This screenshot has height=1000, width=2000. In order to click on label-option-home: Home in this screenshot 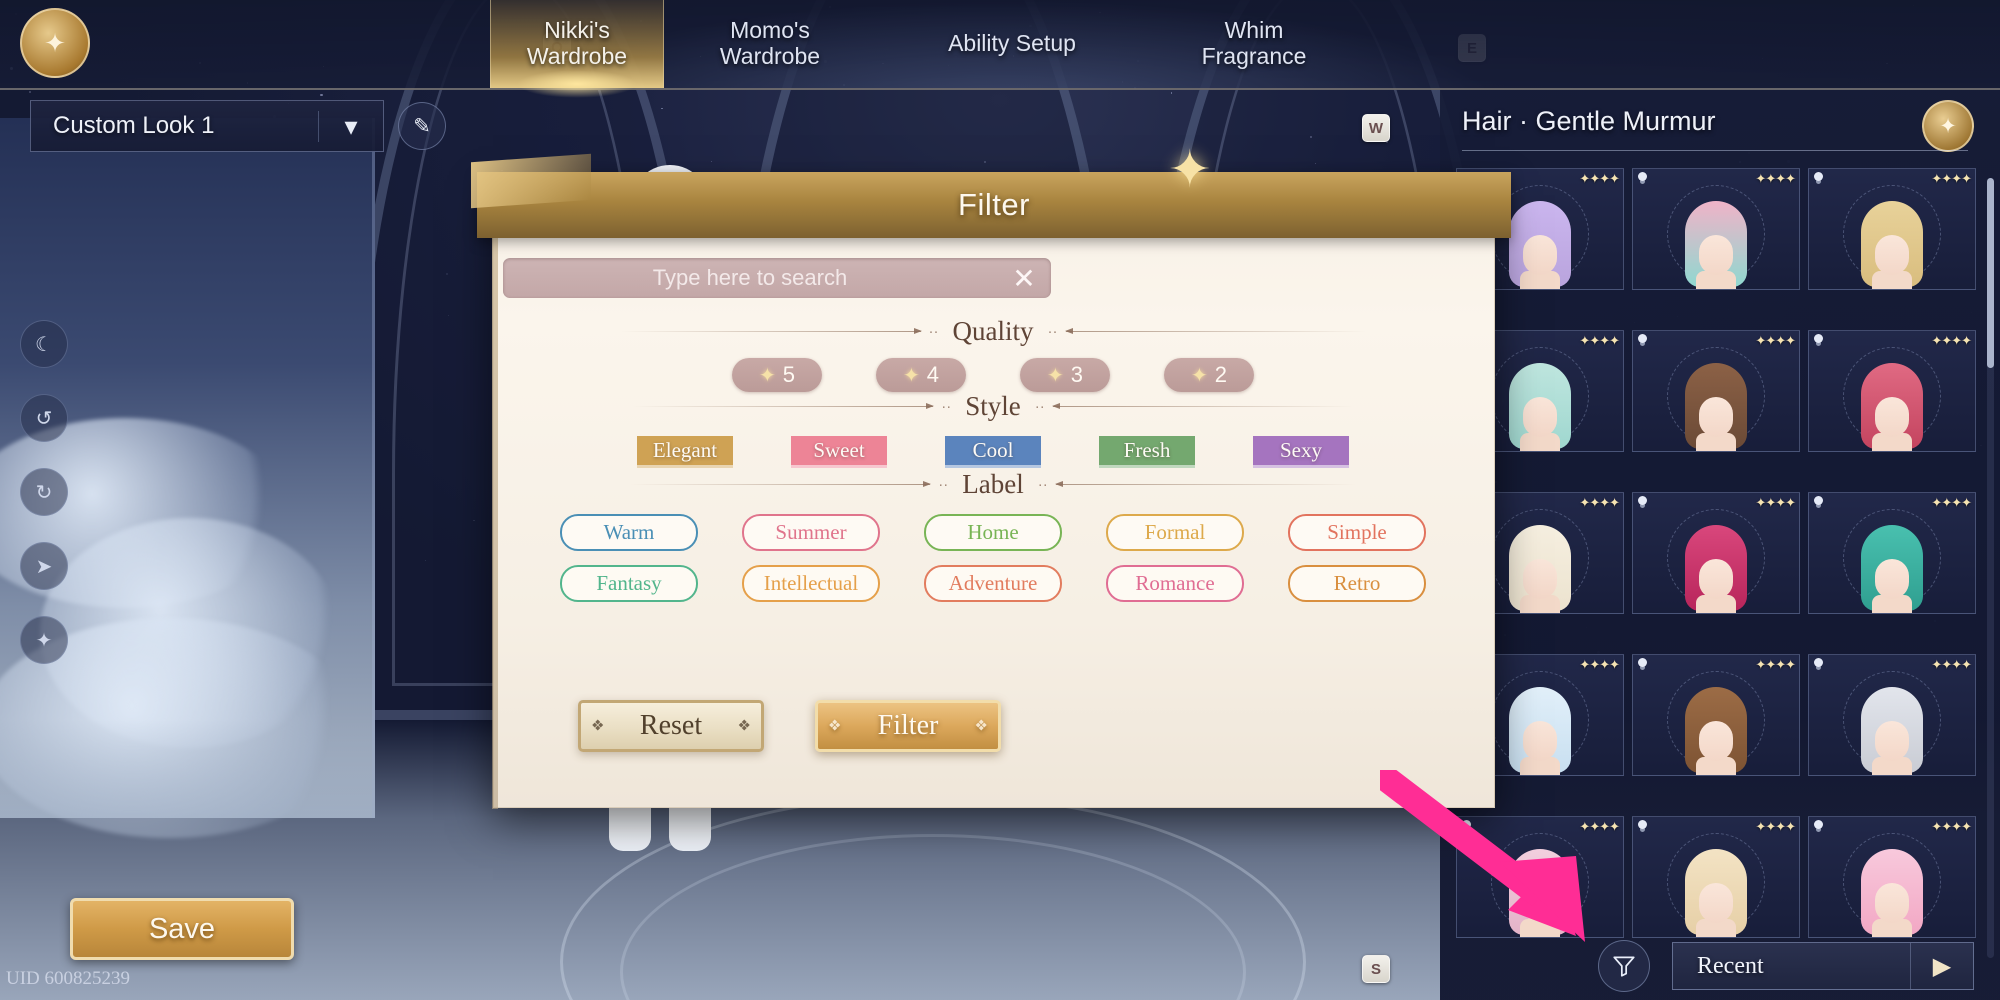, I will do `click(993, 532)`.